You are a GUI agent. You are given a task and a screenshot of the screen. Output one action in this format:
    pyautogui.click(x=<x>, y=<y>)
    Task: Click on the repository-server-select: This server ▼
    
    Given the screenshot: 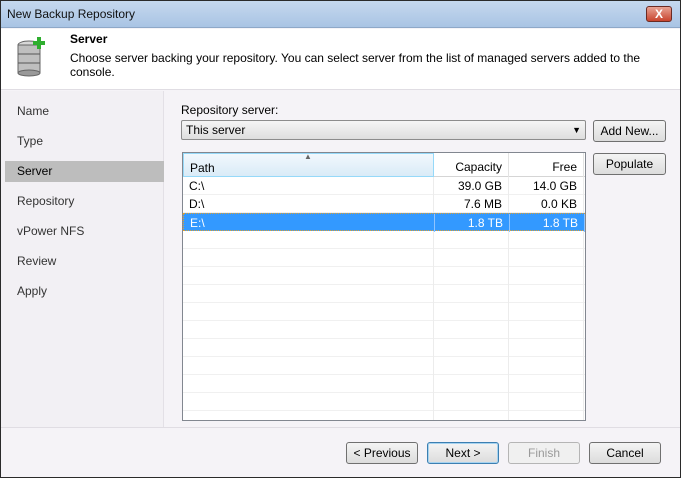 What is the action you would take?
    pyautogui.click(x=383, y=130)
    